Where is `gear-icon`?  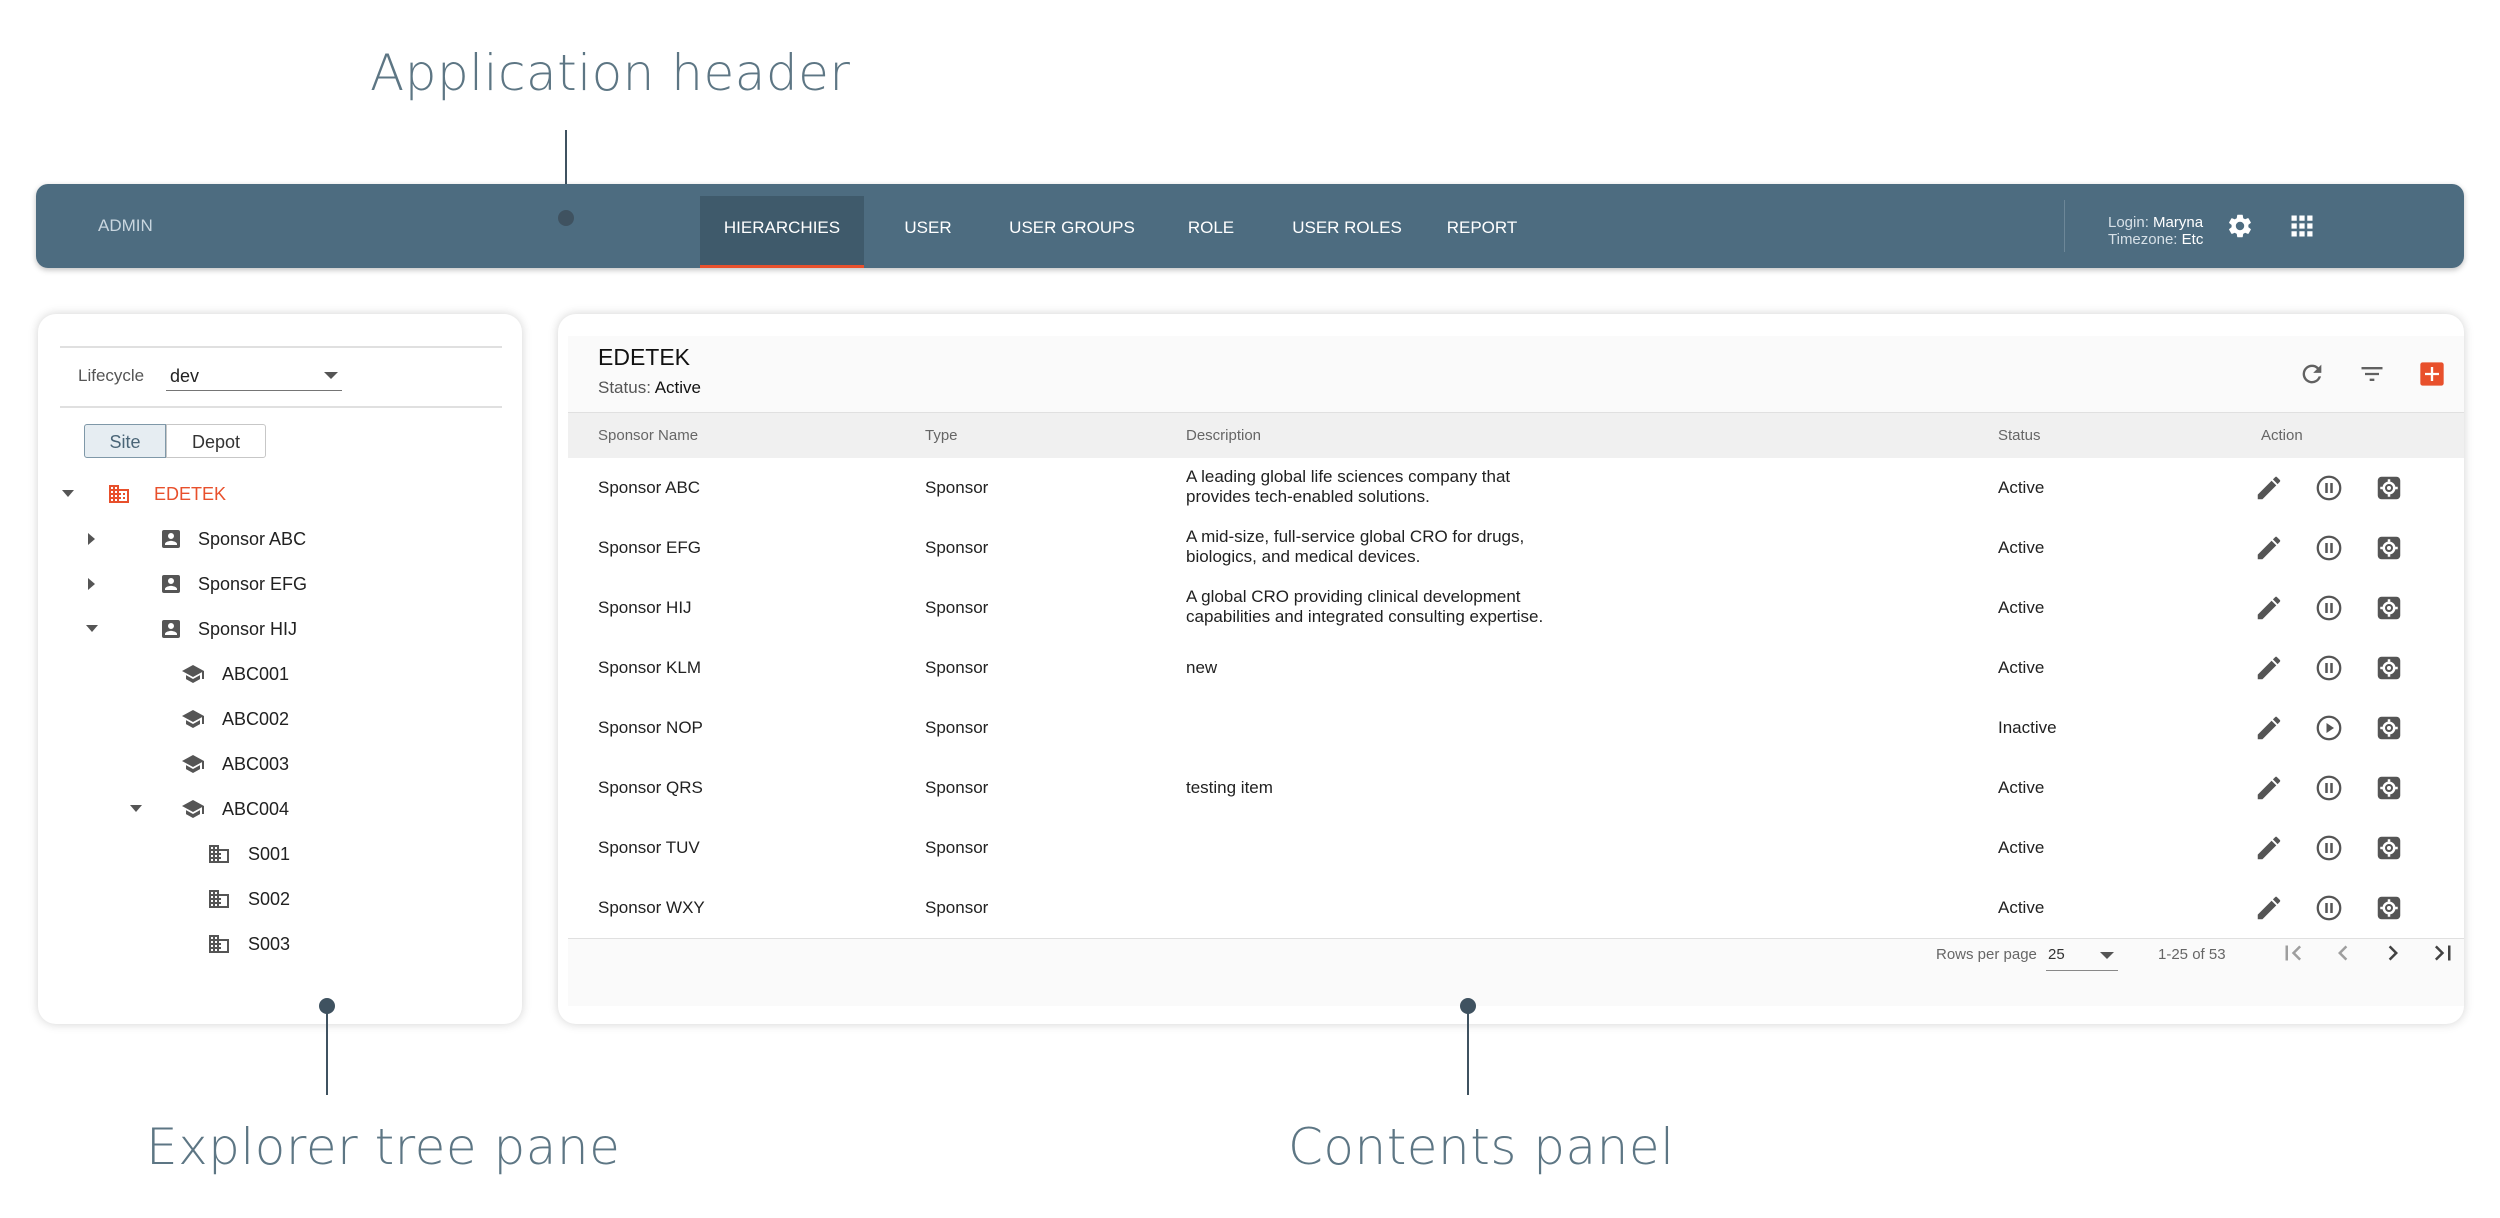 gear-icon is located at coordinates (2240, 226).